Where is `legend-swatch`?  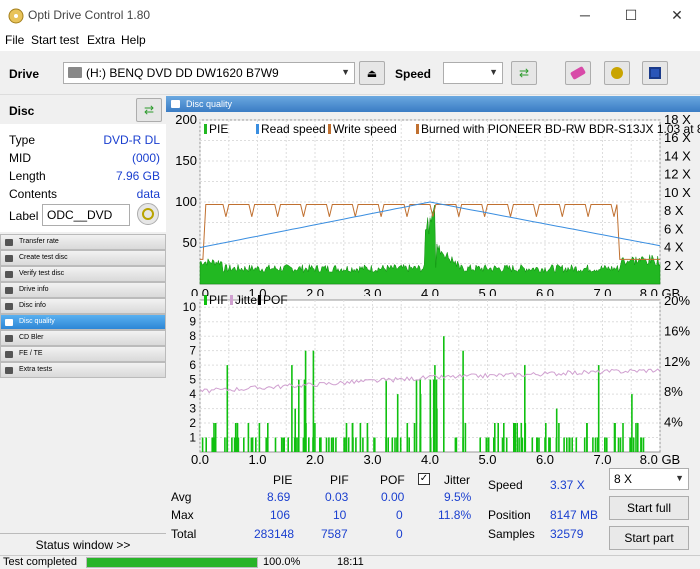
legend-swatch is located at coordinates (205, 300).